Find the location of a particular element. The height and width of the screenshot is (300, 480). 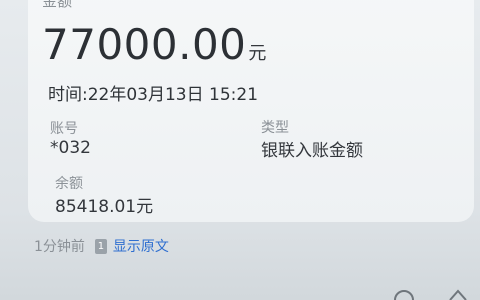

amount-value: 77000.00 is located at coordinates (144, 44).